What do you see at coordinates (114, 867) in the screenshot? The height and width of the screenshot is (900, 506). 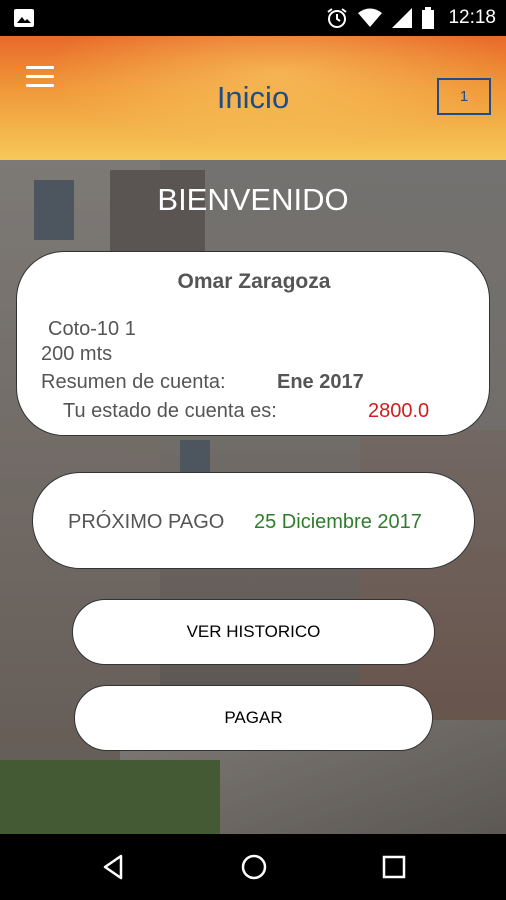 I see `back-icon` at bounding box center [114, 867].